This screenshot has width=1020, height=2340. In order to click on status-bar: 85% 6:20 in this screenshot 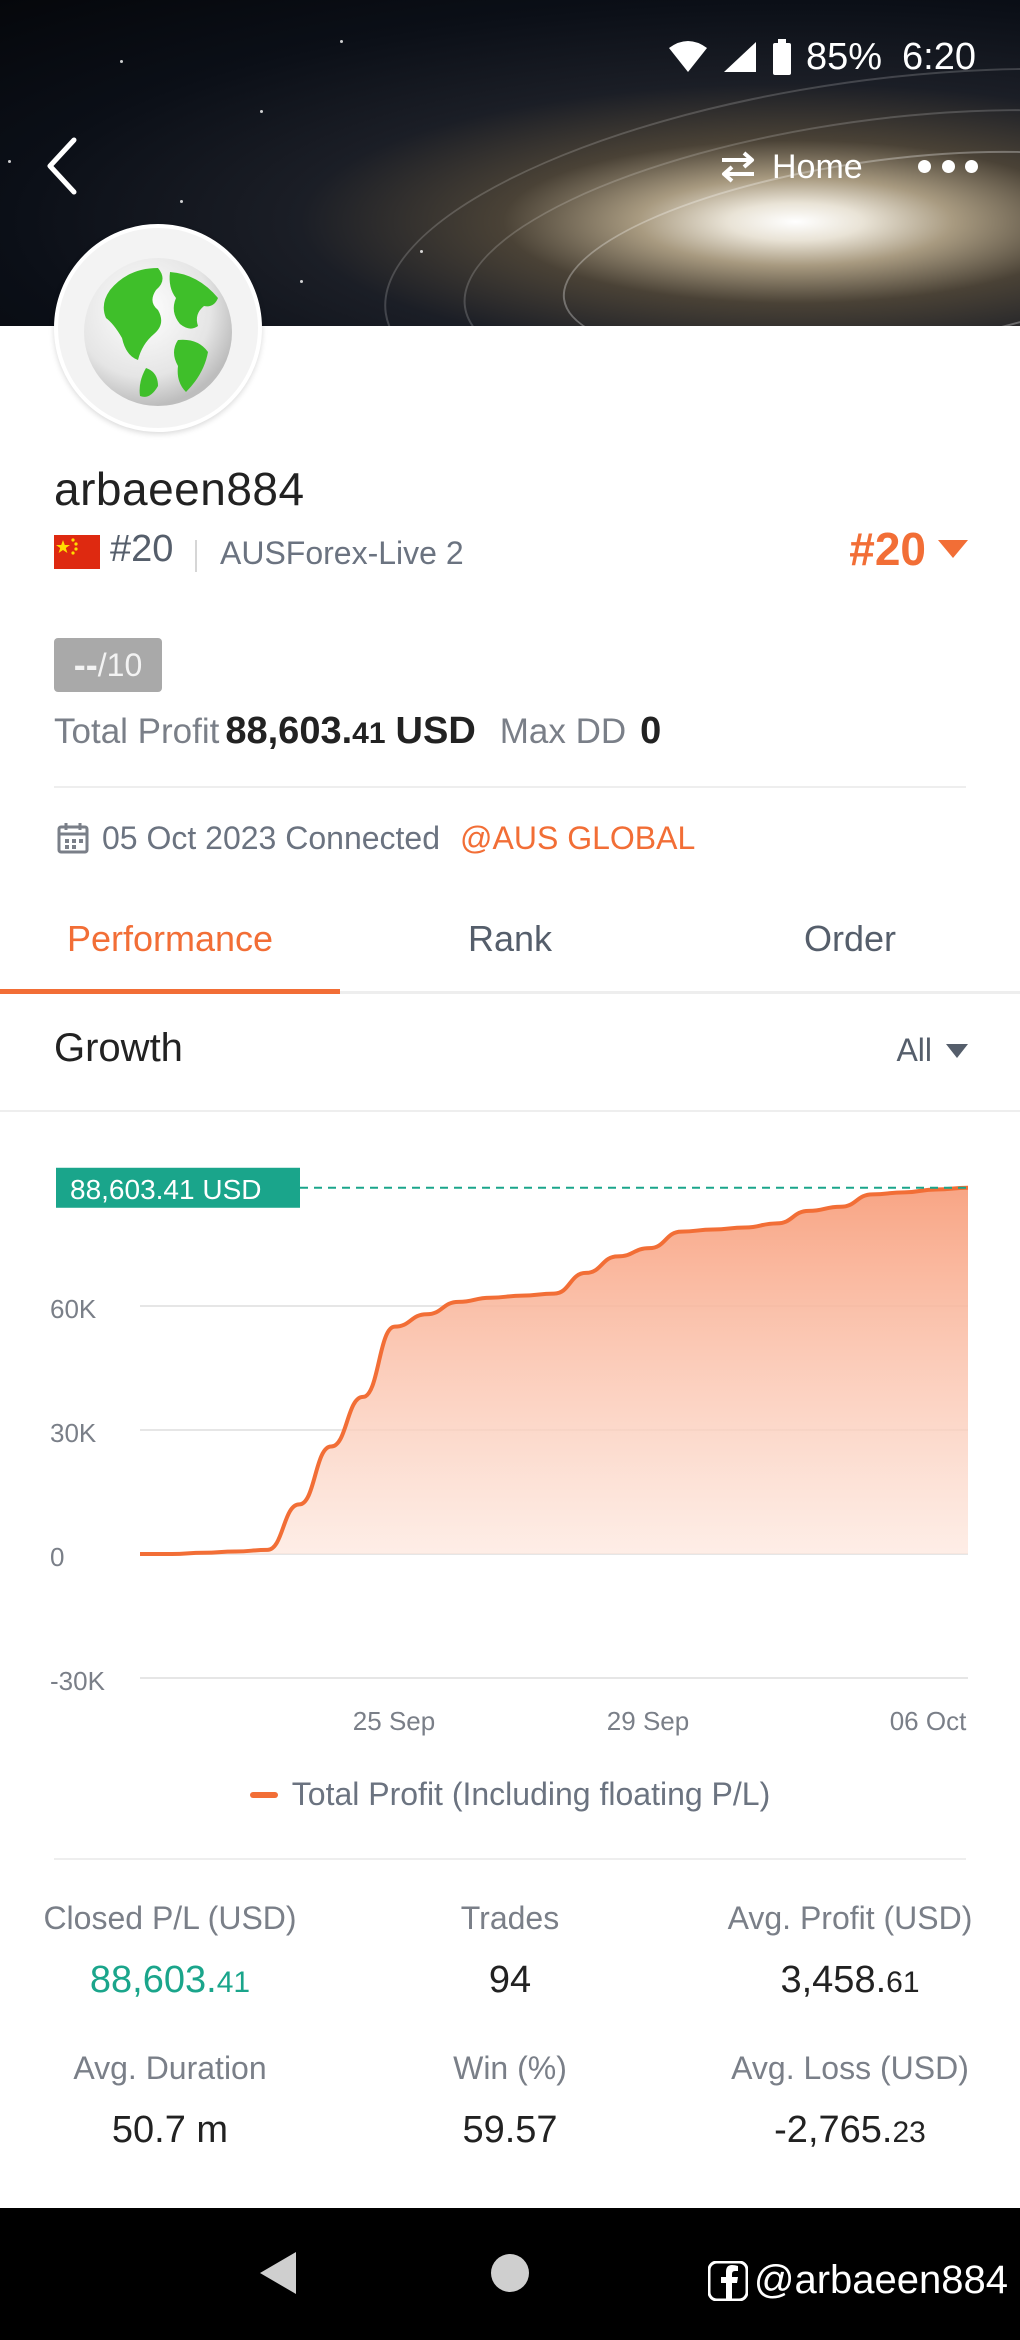, I will do `click(822, 57)`.